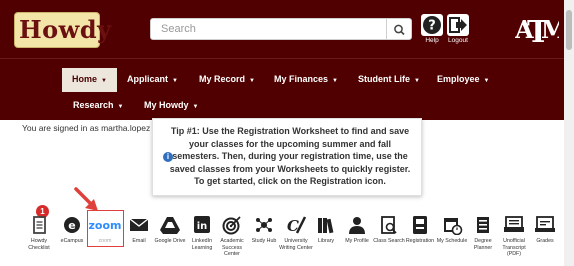 This screenshot has width=574, height=266. I want to click on svg-text: in, so click(202, 226).